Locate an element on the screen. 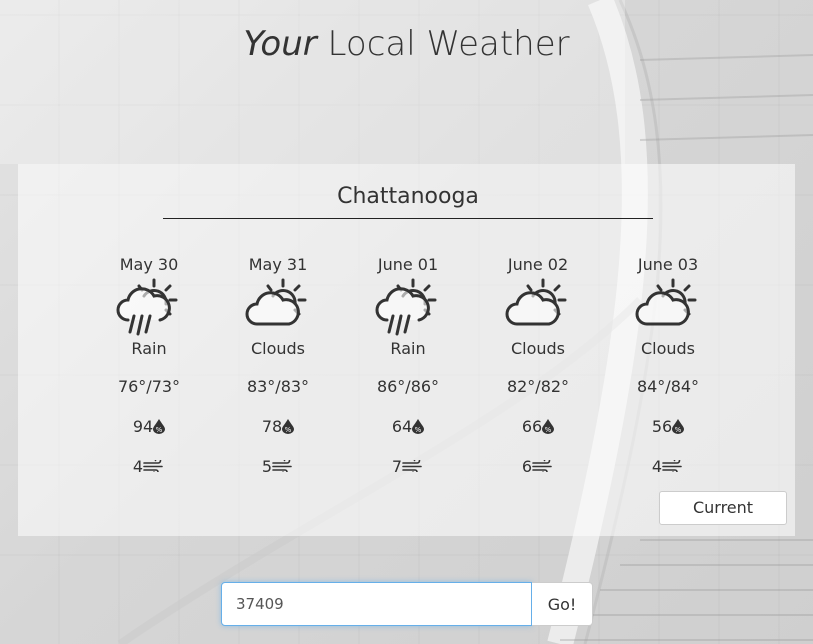 The height and width of the screenshot is (644, 813). forecast-humidity: 94% is located at coordinates (149, 427).